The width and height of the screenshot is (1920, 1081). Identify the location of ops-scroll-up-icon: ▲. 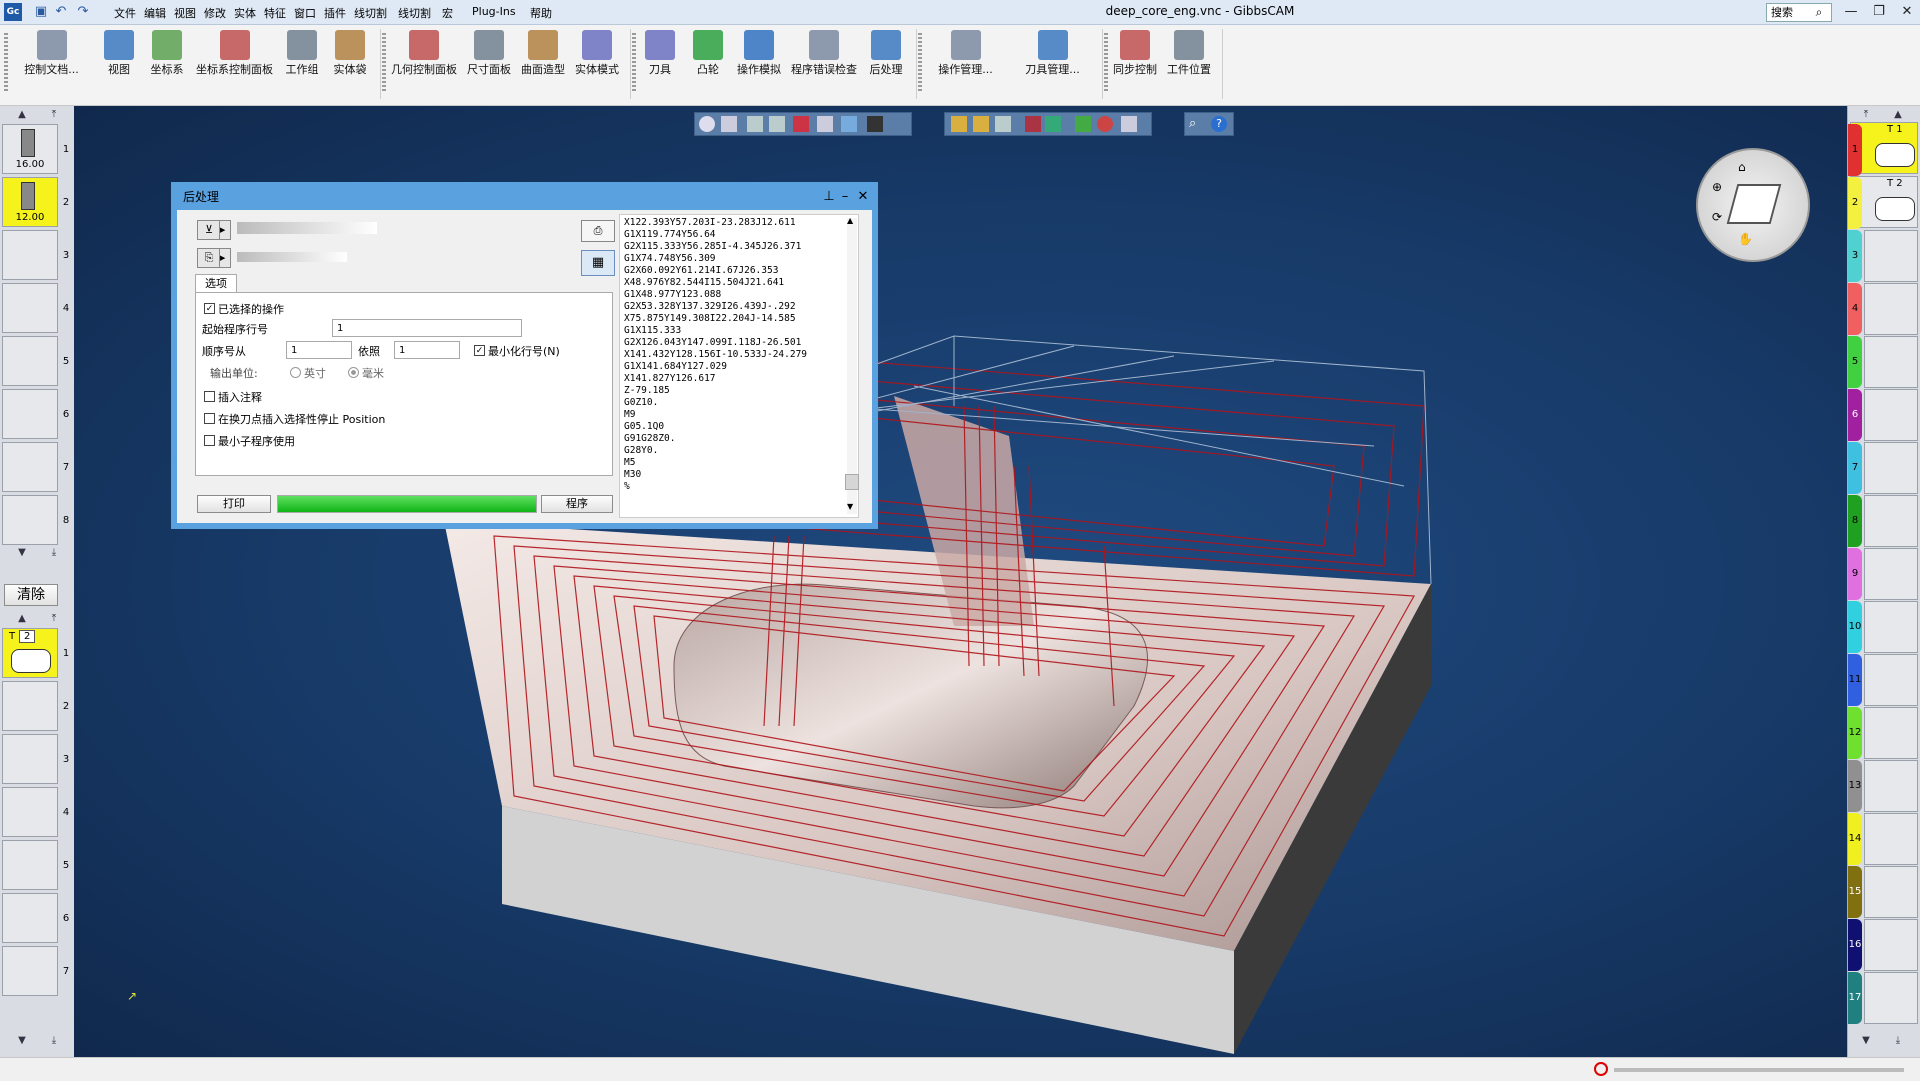
(22, 619).